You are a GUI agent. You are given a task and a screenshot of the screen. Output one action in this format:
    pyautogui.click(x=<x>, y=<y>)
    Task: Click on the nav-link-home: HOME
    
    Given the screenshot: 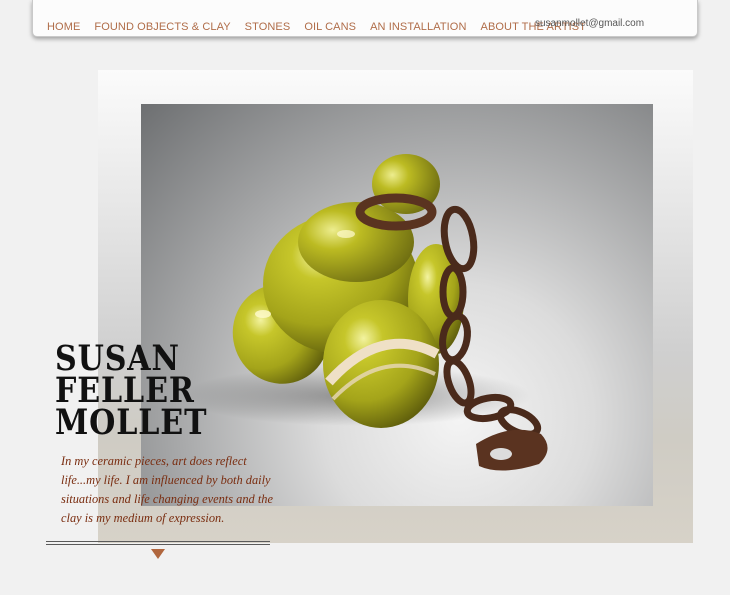 What is the action you would take?
    pyautogui.click(x=63, y=27)
    